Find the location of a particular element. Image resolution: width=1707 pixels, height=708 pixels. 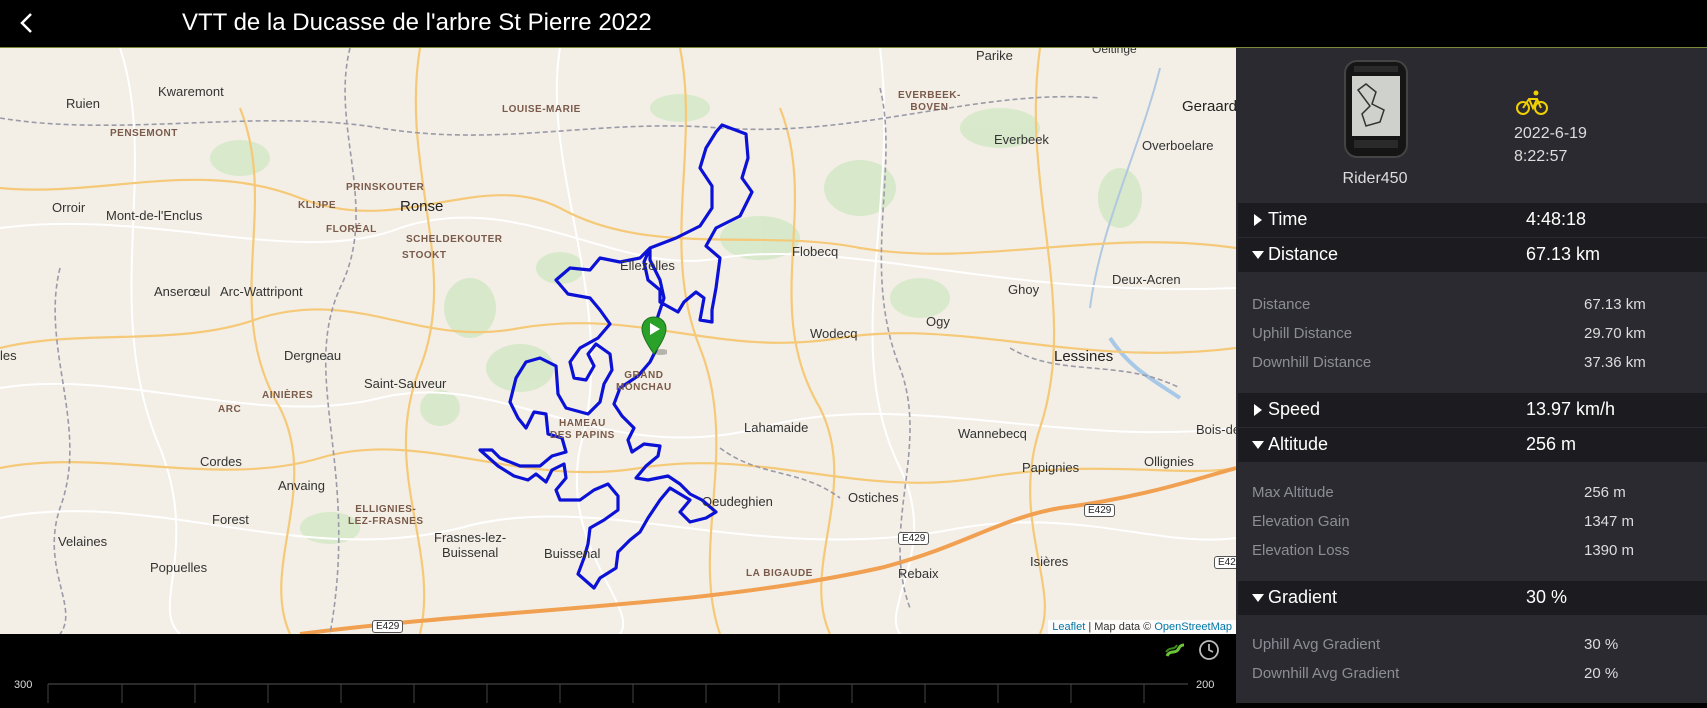

place-label: Overboelare is located at coordinates (1178, 145).